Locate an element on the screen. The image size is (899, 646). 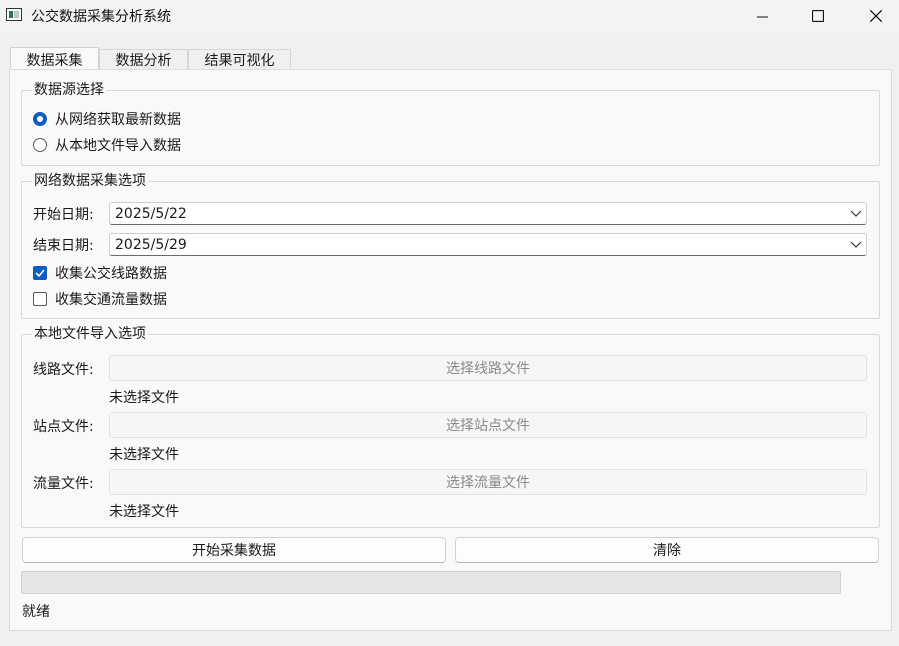
minimize-button is located at coordinates (762, 16).